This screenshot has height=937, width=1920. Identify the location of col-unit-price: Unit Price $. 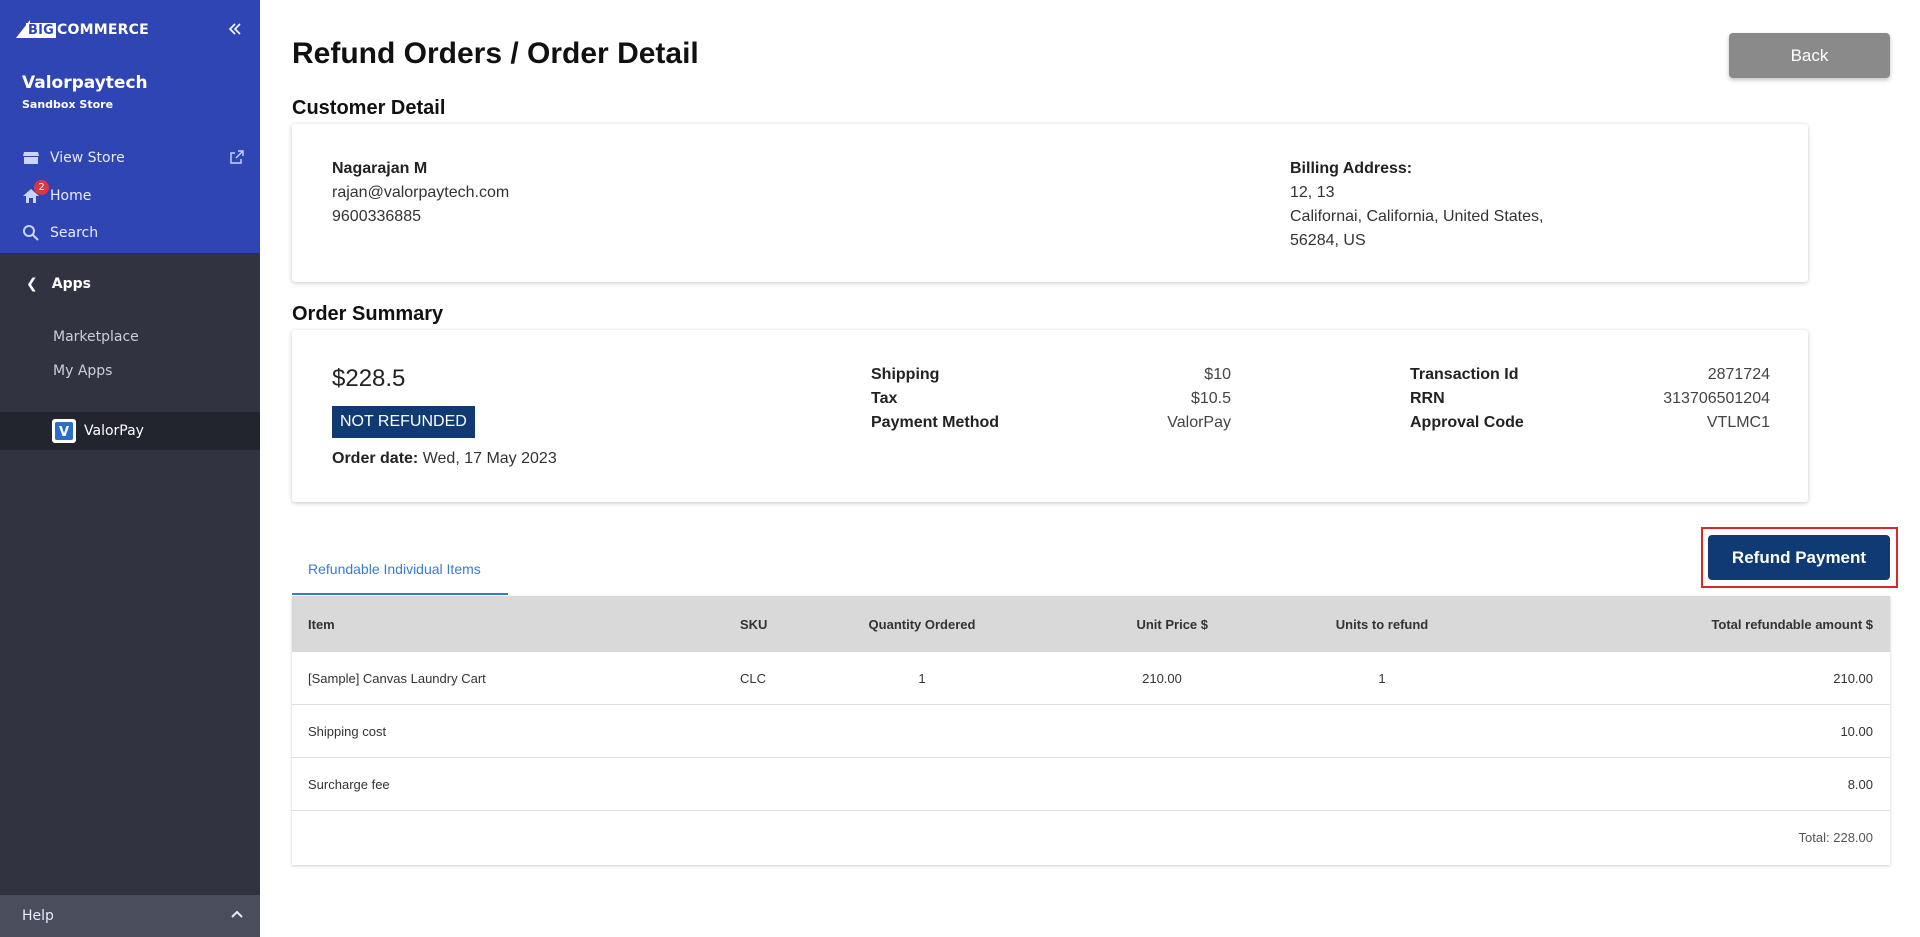
(1172, 624).